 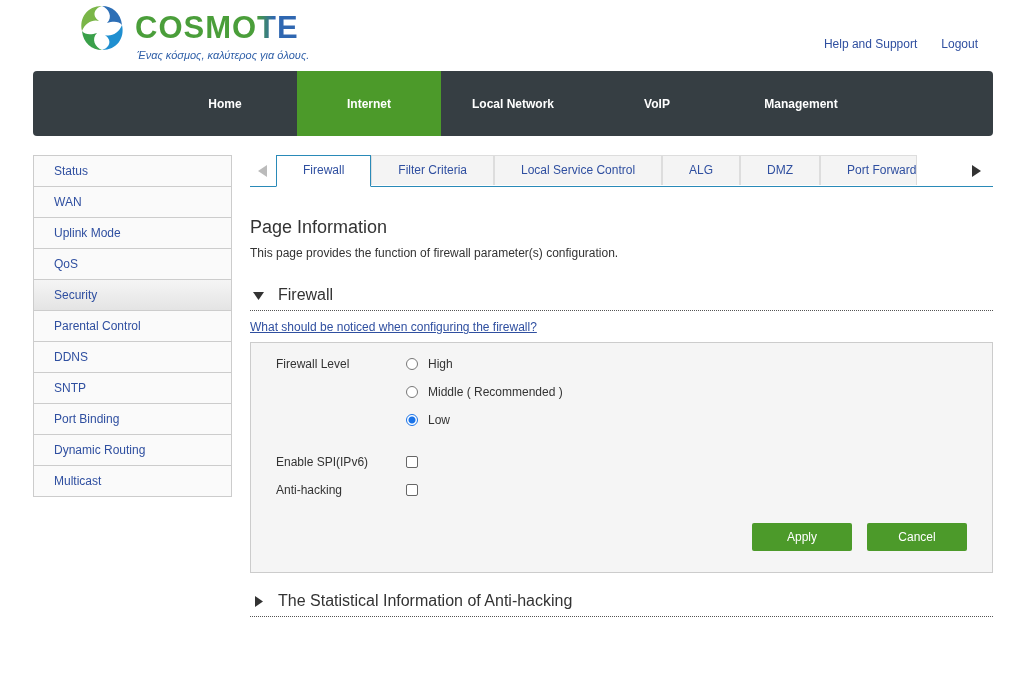 I want to click on radio-label: Low, so click(x=439, y=420).